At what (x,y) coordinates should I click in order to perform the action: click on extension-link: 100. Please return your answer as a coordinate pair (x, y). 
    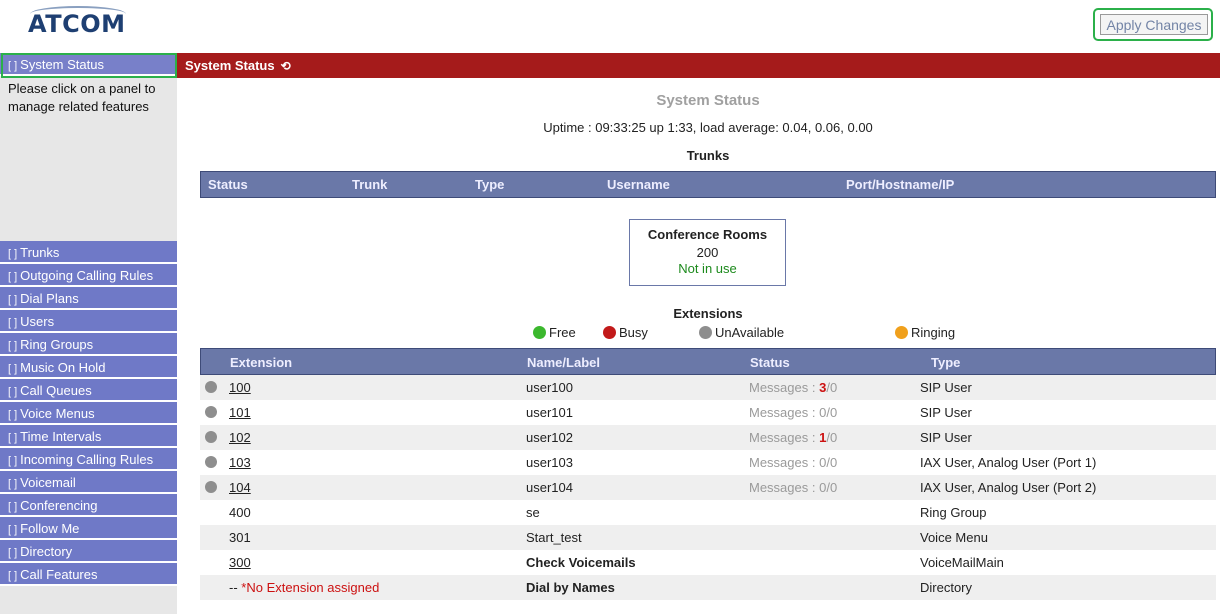
    Looking at the image, I should click on (240, 387).